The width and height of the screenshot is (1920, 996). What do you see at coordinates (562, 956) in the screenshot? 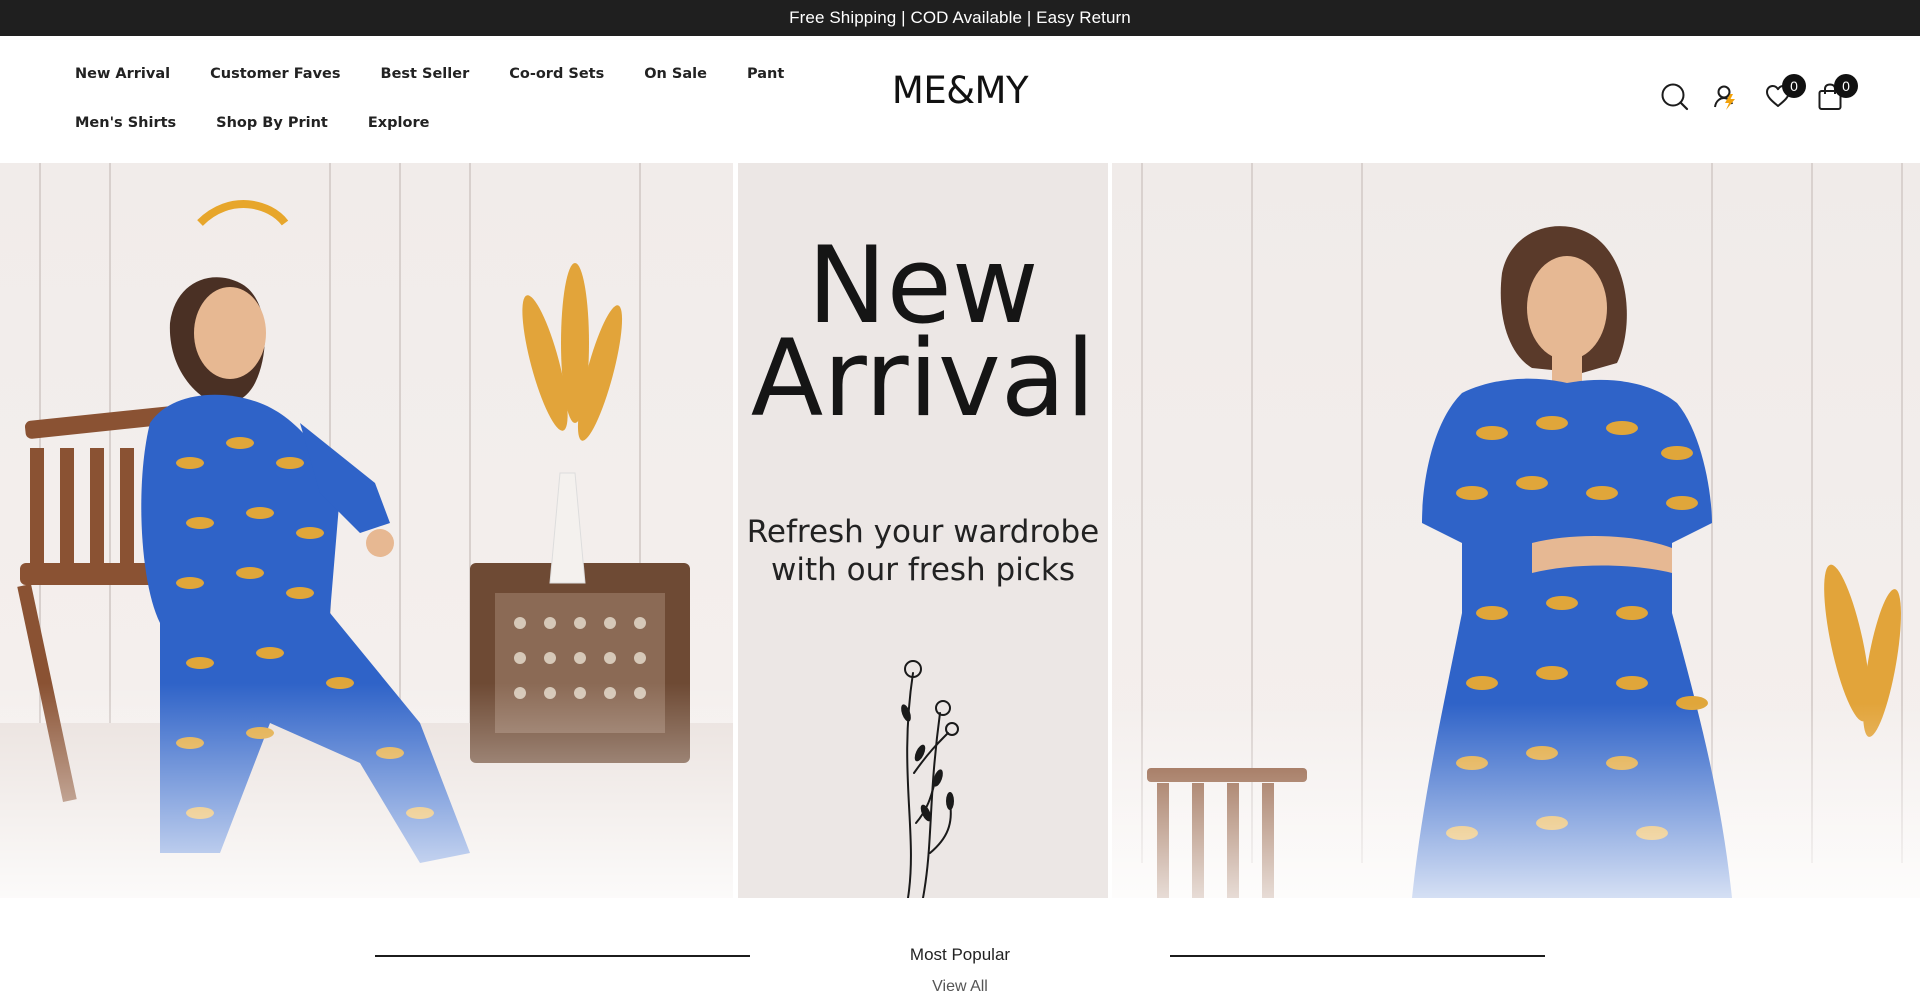
I see `section-rule-left` at bounding box center [562, 956].